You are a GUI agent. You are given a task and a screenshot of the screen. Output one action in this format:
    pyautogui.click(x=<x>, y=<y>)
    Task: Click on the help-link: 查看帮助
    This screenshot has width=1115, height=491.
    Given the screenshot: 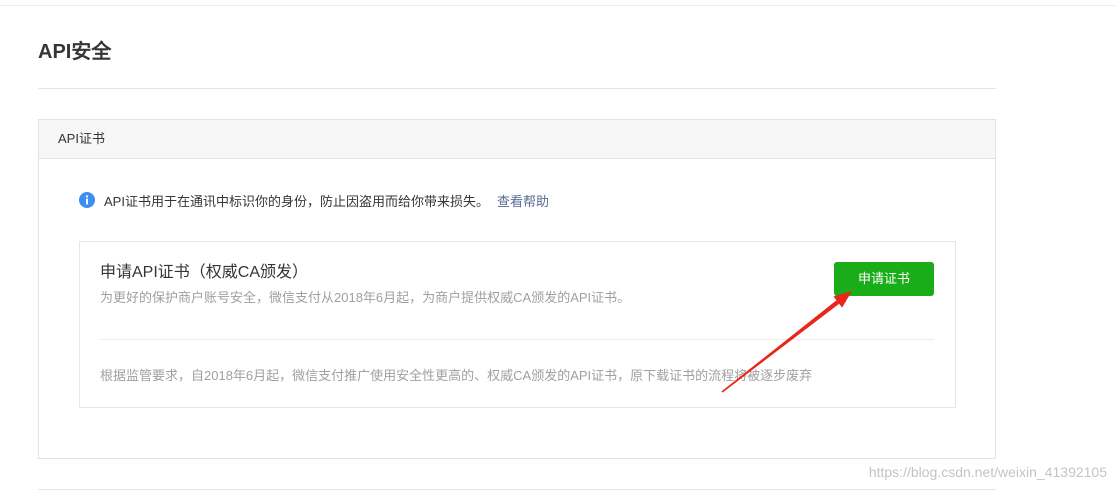 What is the action you would take?
    pyautogui.click(x=523, y=200)
    